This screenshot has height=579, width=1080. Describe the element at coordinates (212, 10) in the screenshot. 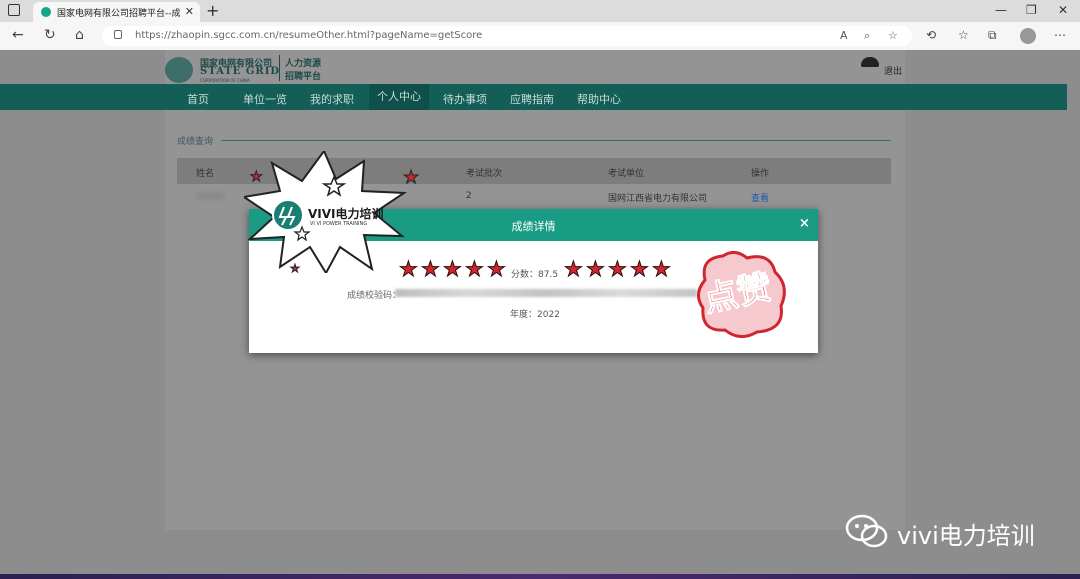

I see `new-tab-icon: +` at that location.